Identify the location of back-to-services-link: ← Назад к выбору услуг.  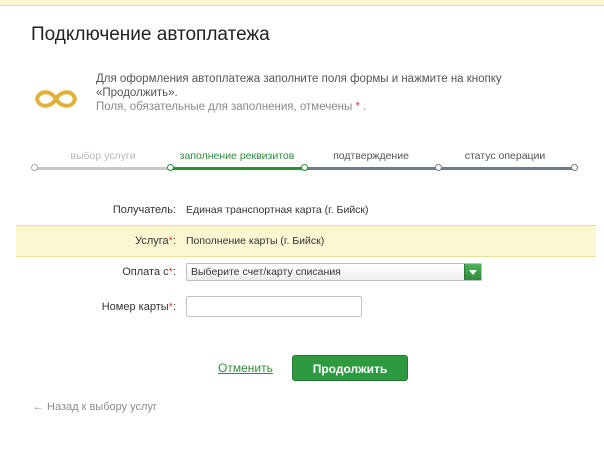
(95, 407).